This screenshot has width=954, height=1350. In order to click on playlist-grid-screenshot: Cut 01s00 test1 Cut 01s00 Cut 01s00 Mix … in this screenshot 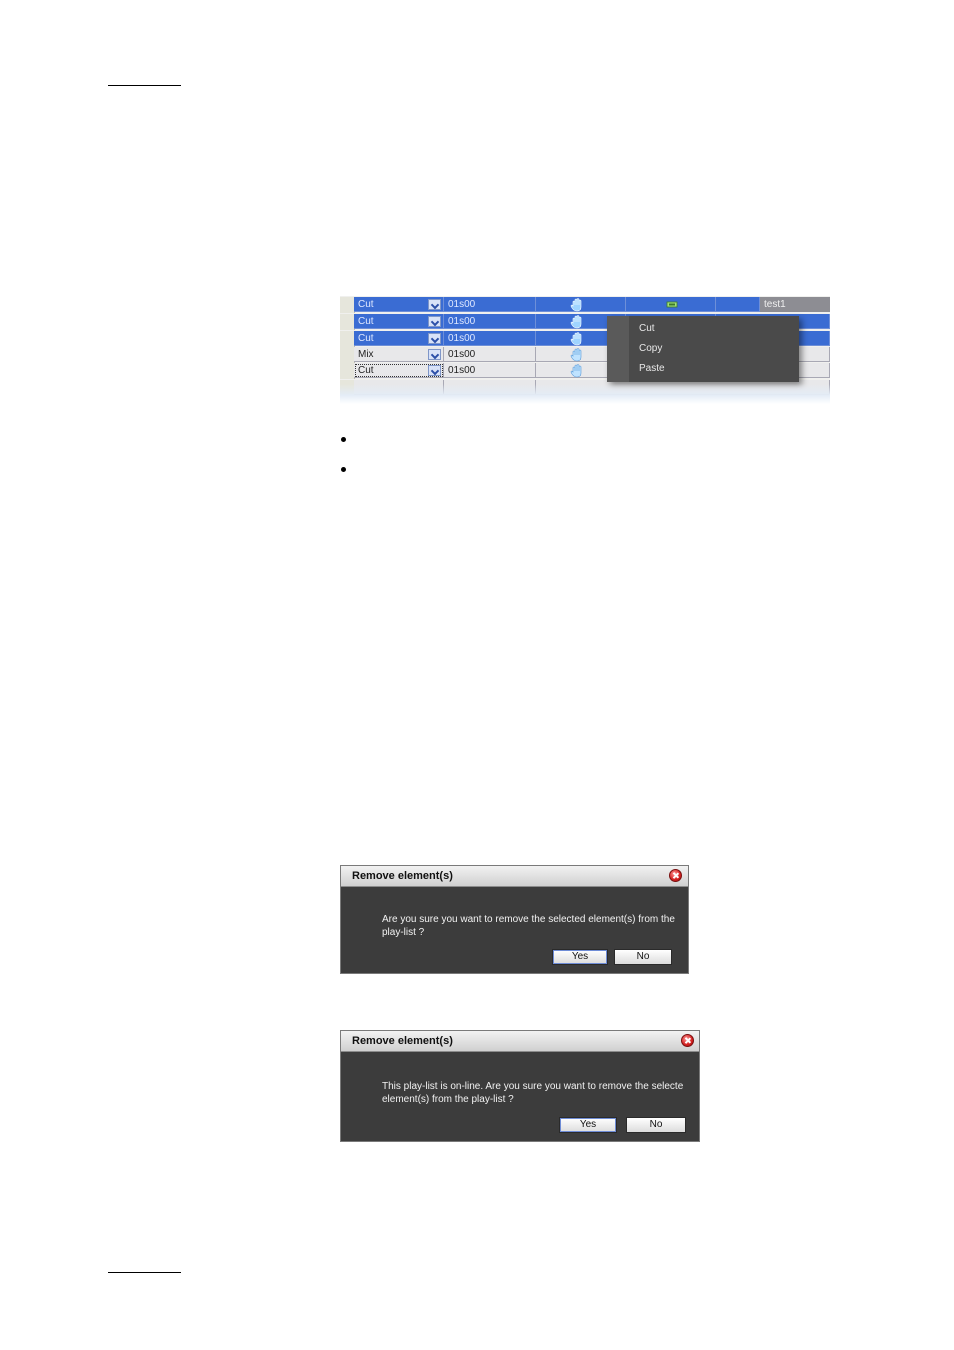, I will do `click(585, 350)`.